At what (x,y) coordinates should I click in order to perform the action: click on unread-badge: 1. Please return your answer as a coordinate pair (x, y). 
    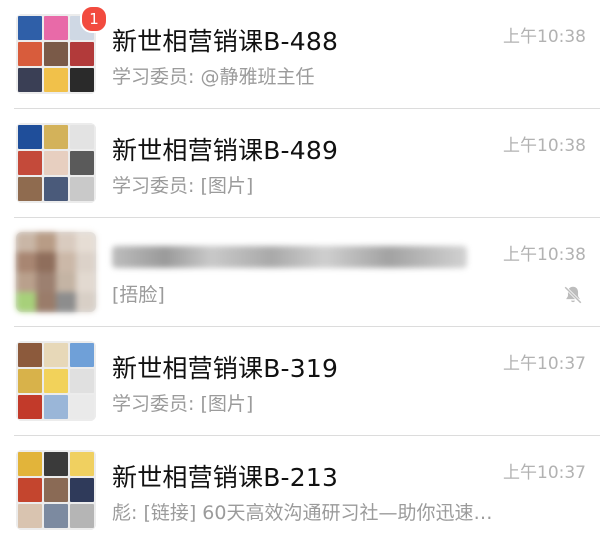
    Looking at the image, I should click on (94, 19).